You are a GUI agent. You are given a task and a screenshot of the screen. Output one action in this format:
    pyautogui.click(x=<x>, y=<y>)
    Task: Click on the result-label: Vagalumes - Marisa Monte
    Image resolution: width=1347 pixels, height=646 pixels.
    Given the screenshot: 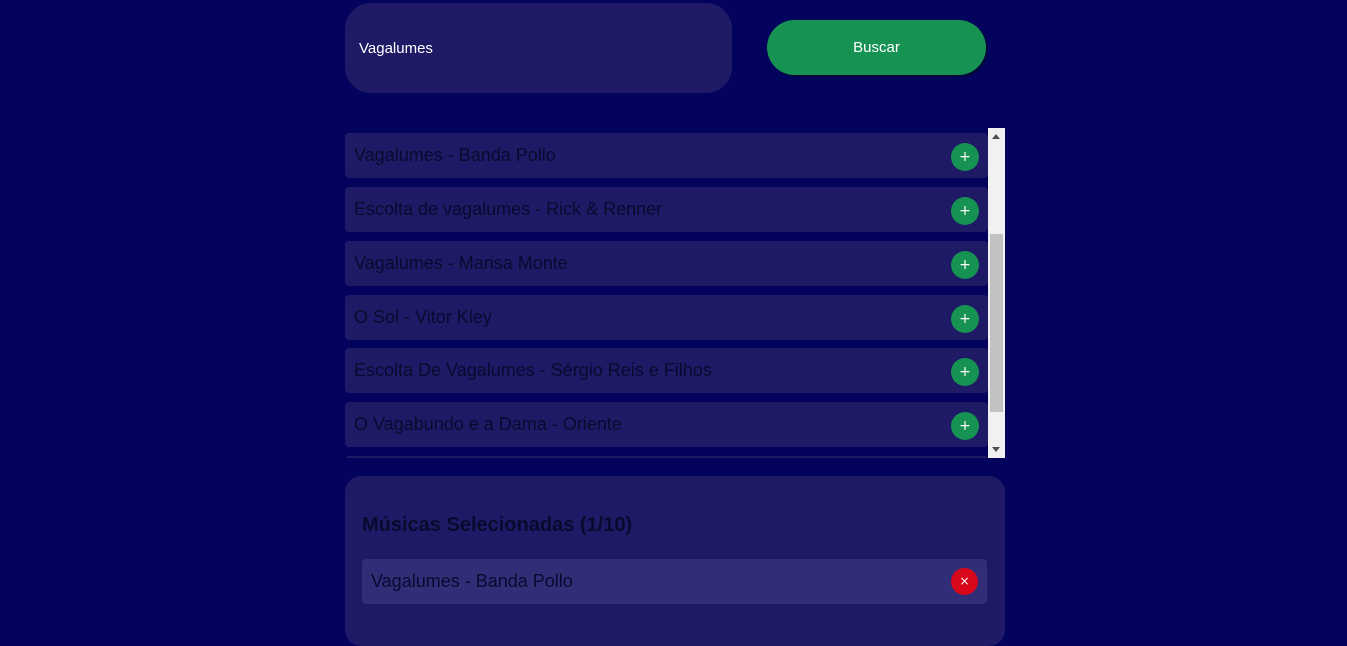 What is the action you would take?
    pyautogui.click(x=461, y=263)
    